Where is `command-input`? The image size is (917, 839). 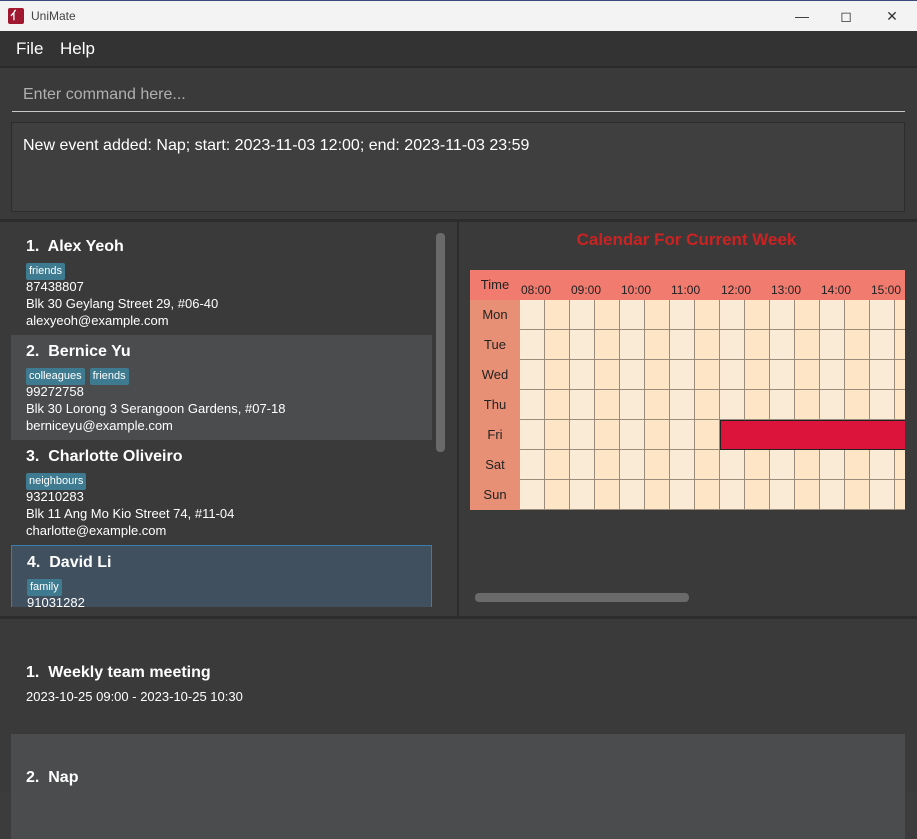 command-input is located at coordinates (458, 95).